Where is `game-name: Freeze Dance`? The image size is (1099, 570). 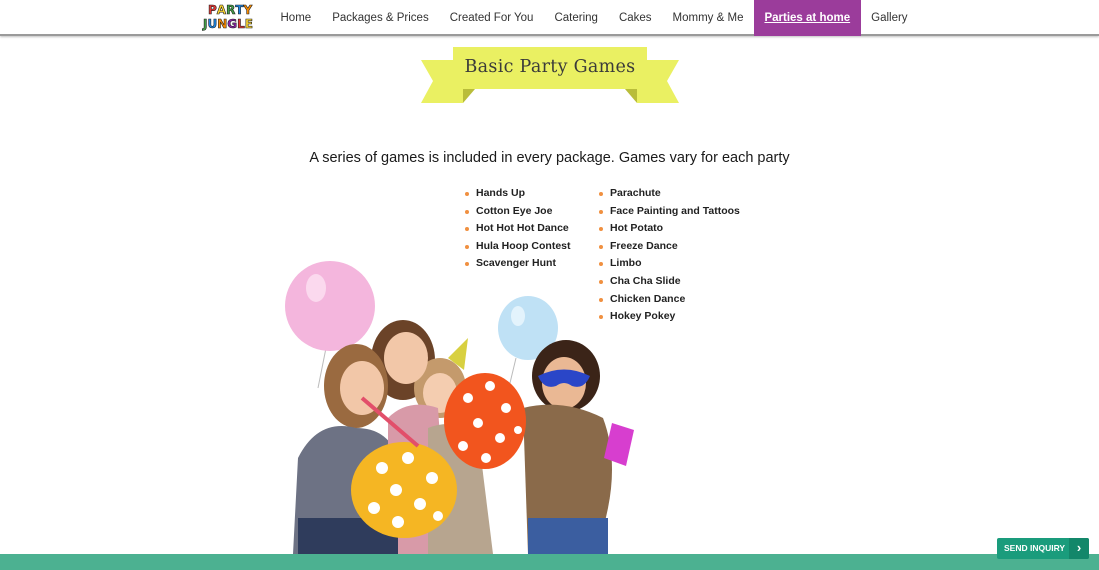
game-name: Freeze Dance is located at coordinates (644, 245).